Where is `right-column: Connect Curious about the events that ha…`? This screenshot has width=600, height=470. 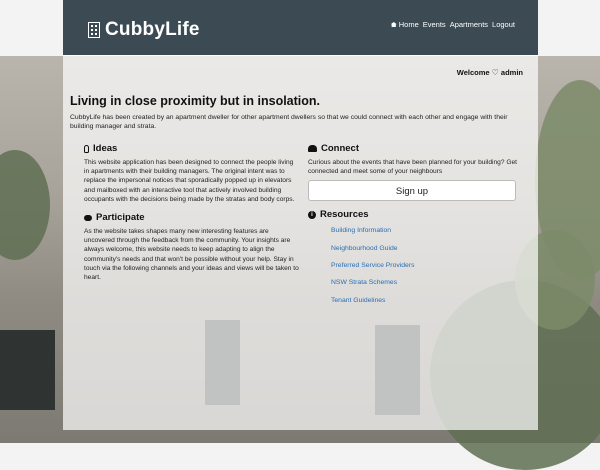
right-column: Connect Curious about the events that ha… is located at coordinates (413, 228).